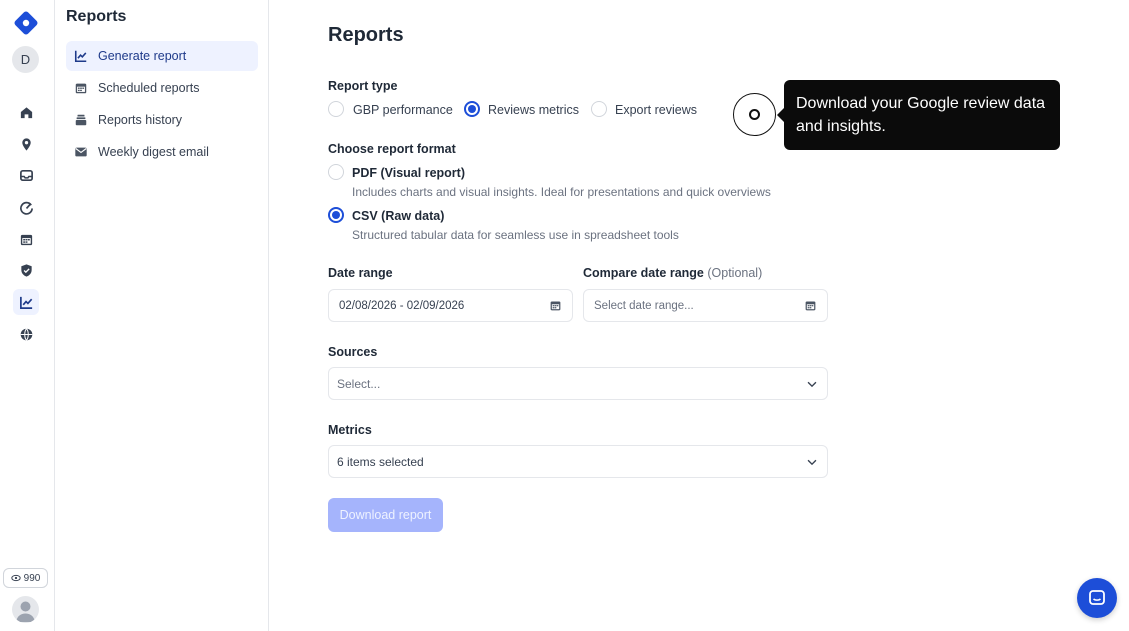 This screenshot has height=631, width=1129. What do you see at coordinates (26, 144) in the screenshot?
I see `location-pin-icon` at bounding box center [26, 144].